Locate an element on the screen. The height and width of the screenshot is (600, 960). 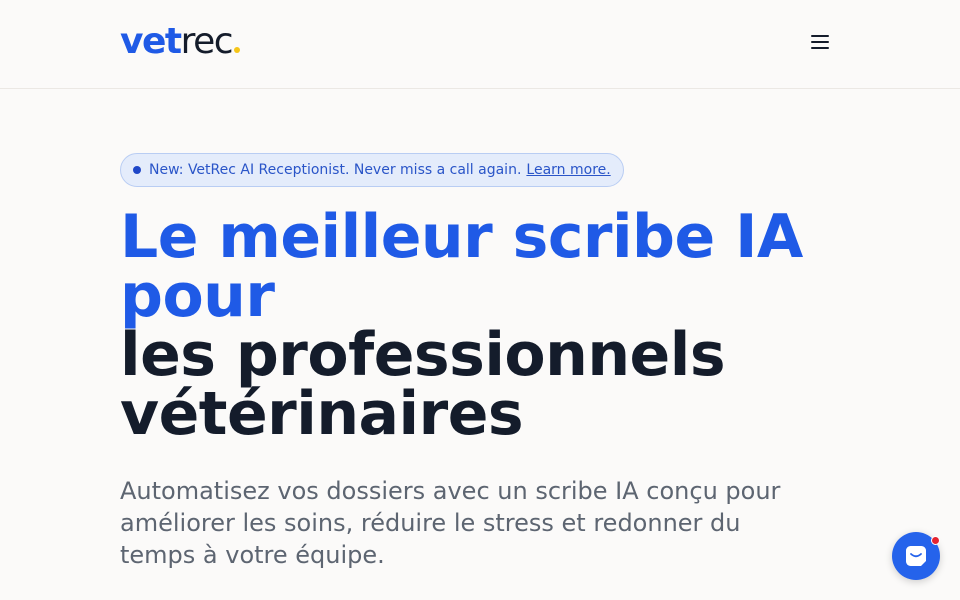
notification-badge is located at coordinates (935, 540).